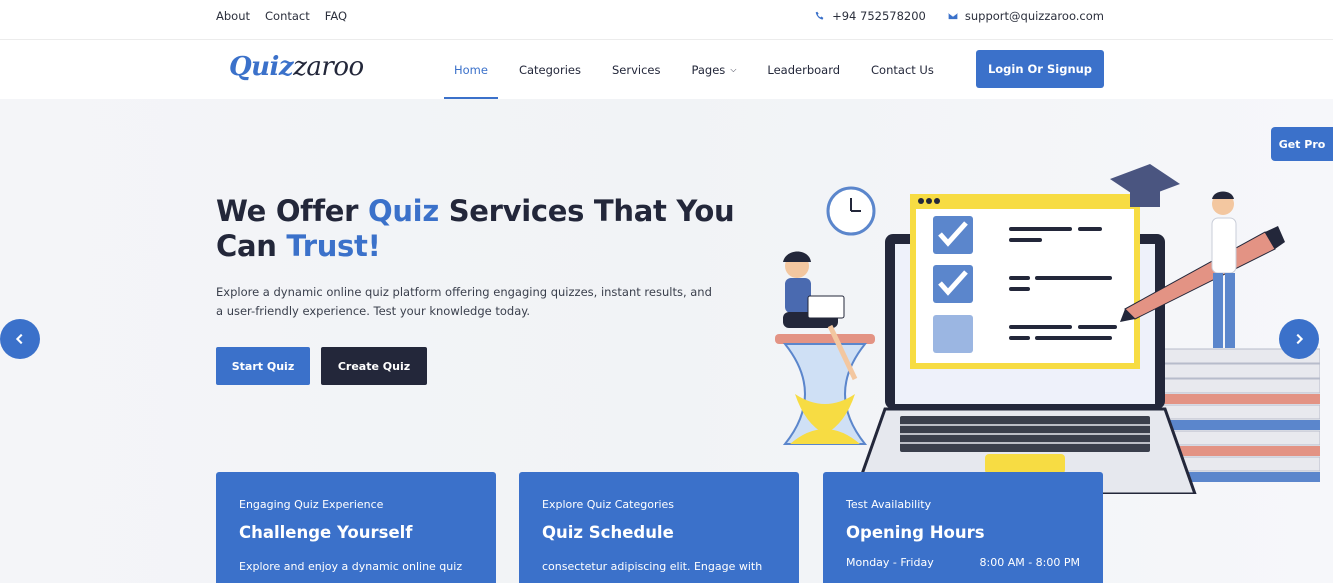  I want to click on site-logo: Quizzaroo, so click(296, 67).